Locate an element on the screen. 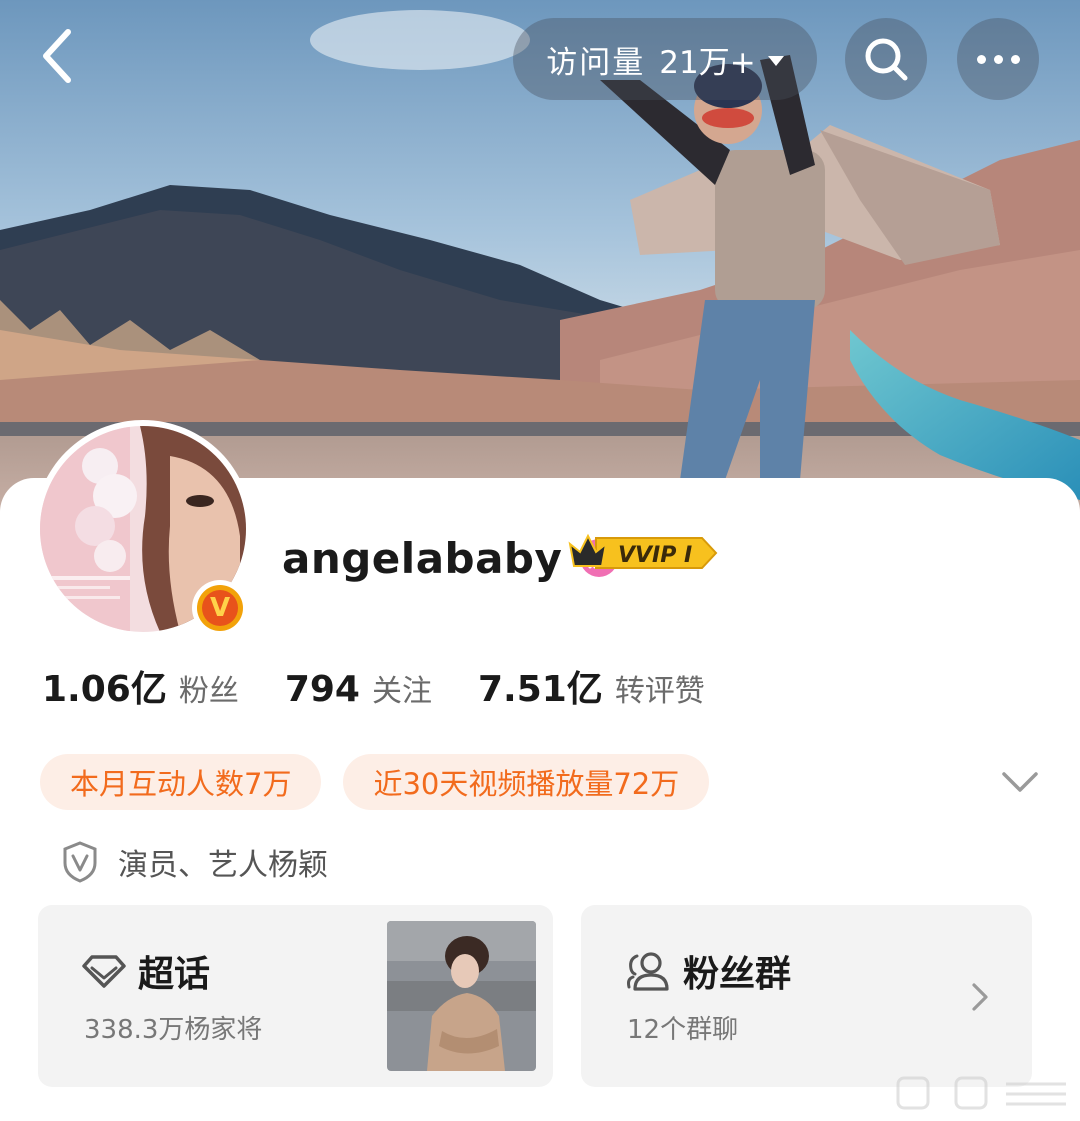  chevron-right-icon is located at coordinates (980, 997).